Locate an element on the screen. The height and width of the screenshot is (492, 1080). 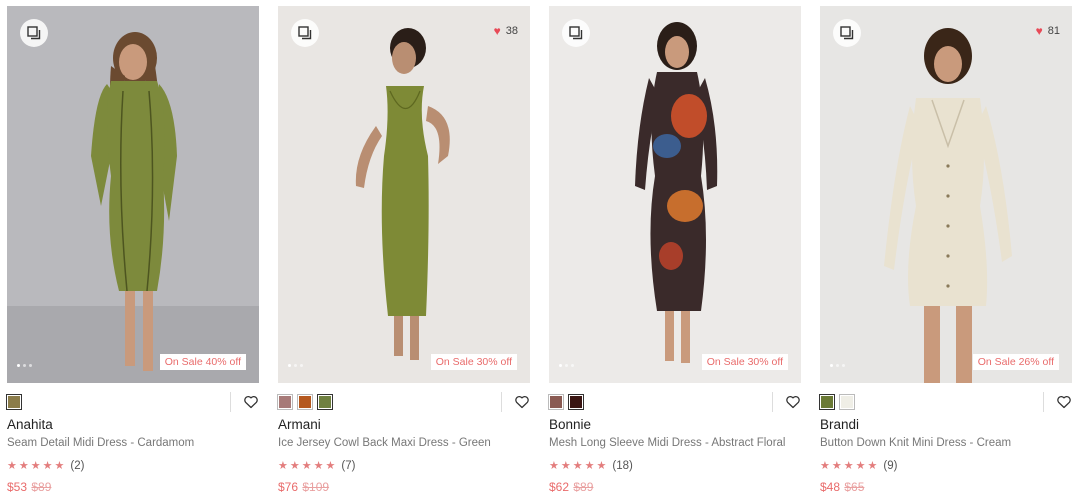
product-rating: ★ ★ ★ ★ ★ (18) is located at coordinates (675, 466).